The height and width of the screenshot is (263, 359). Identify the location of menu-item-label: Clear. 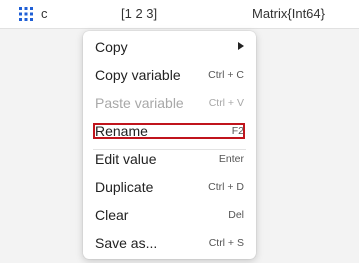
(112, 215).